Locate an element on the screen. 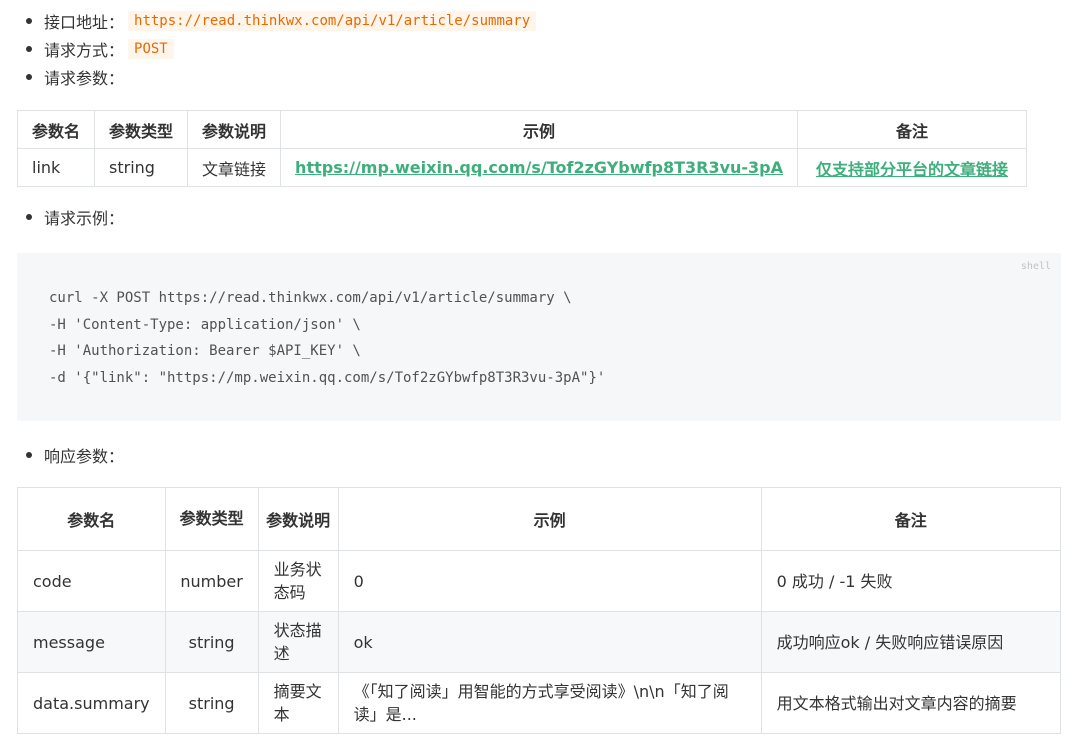 This screenshot has width=1080, height=748. code-language-label: shell is located at coordinates (1035, 266).